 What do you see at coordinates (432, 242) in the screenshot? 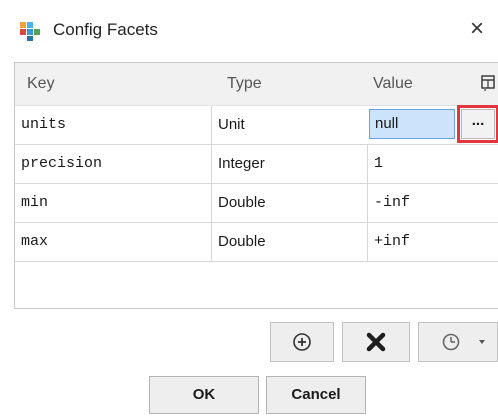
I see `row-value: +inf` at bounding box center [432, 242].